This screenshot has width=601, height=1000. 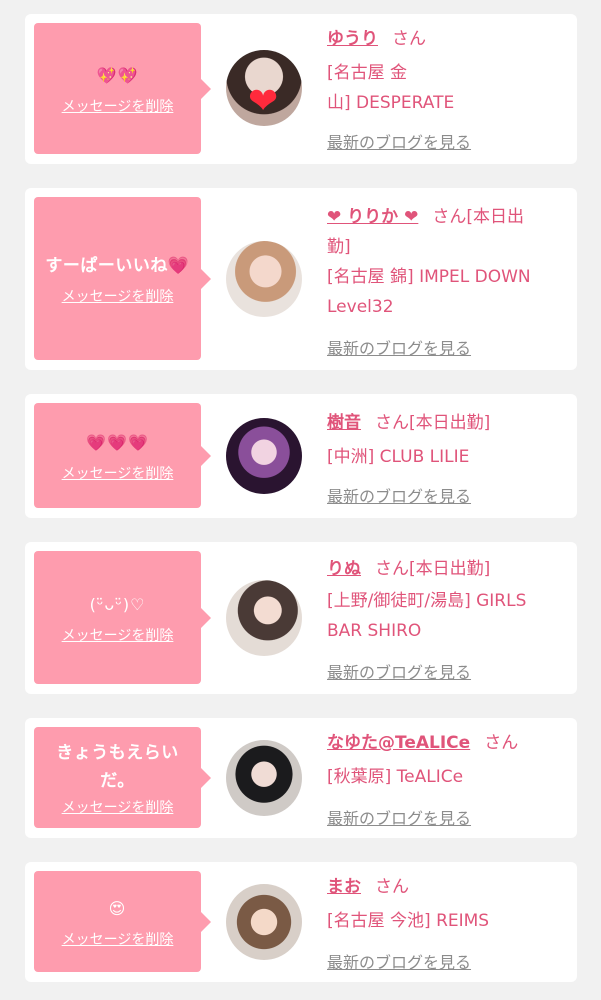 What do you see at coordinates (429, 277) in the screenshot?
I see `shop-line: [名古屋 錦] IMPEL DOWN` at bounding box center [429, 277].